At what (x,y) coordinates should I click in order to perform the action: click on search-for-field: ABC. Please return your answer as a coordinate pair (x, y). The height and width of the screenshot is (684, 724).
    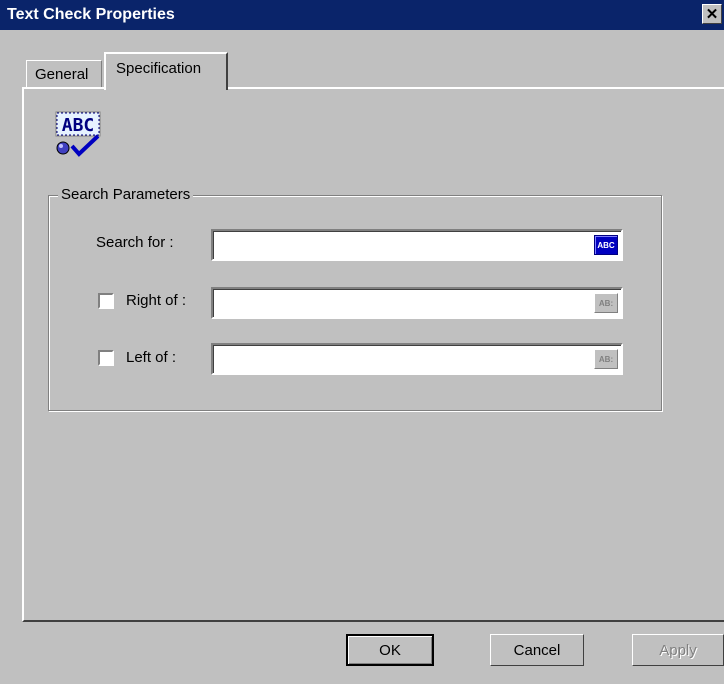
    Looking at the image, I should click on (417, 245).